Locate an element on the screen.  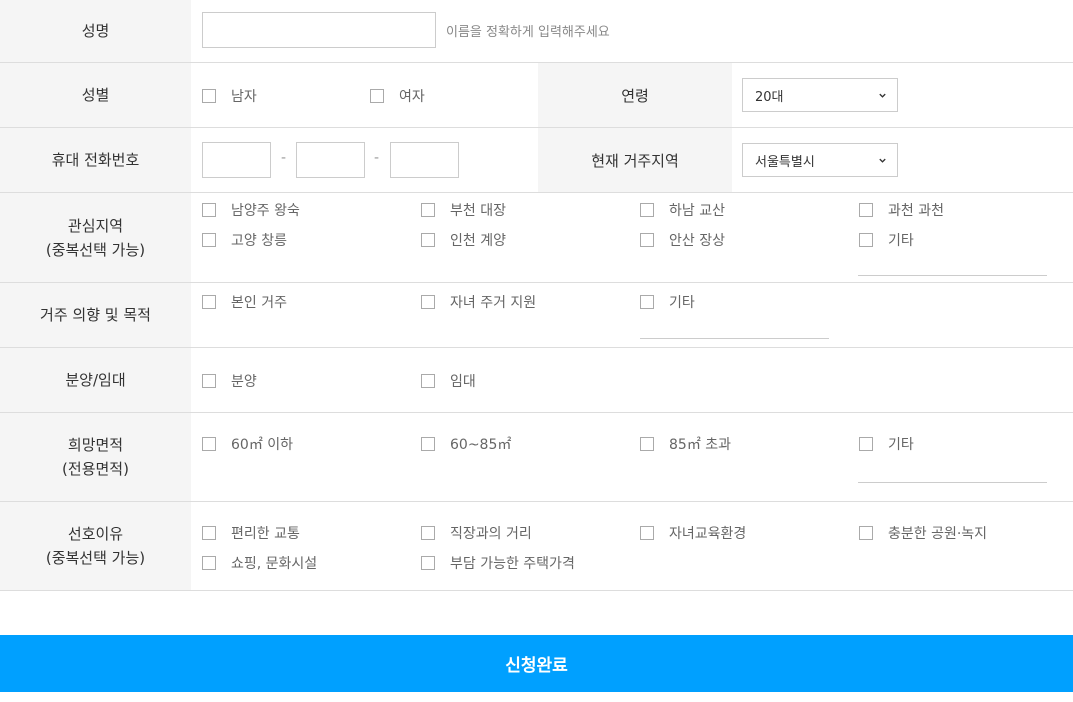
checkbox-label: 본인 거주 is located at coordinates (259, 303).